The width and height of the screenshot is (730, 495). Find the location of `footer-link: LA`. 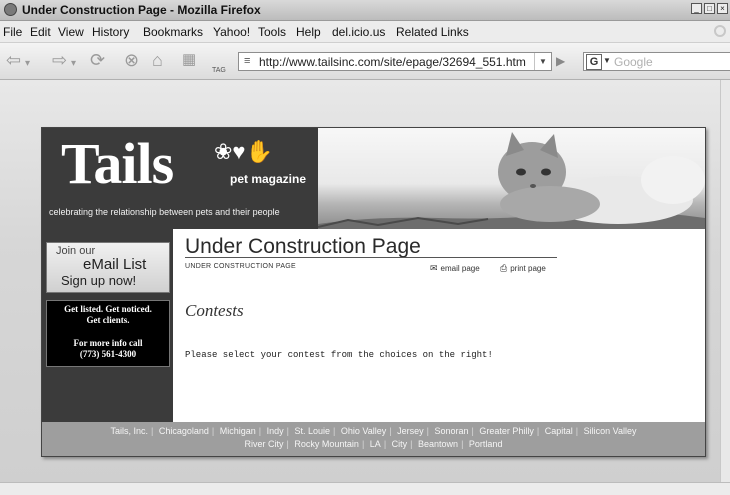

footer-link: LA is located at coordinates (375, 444).